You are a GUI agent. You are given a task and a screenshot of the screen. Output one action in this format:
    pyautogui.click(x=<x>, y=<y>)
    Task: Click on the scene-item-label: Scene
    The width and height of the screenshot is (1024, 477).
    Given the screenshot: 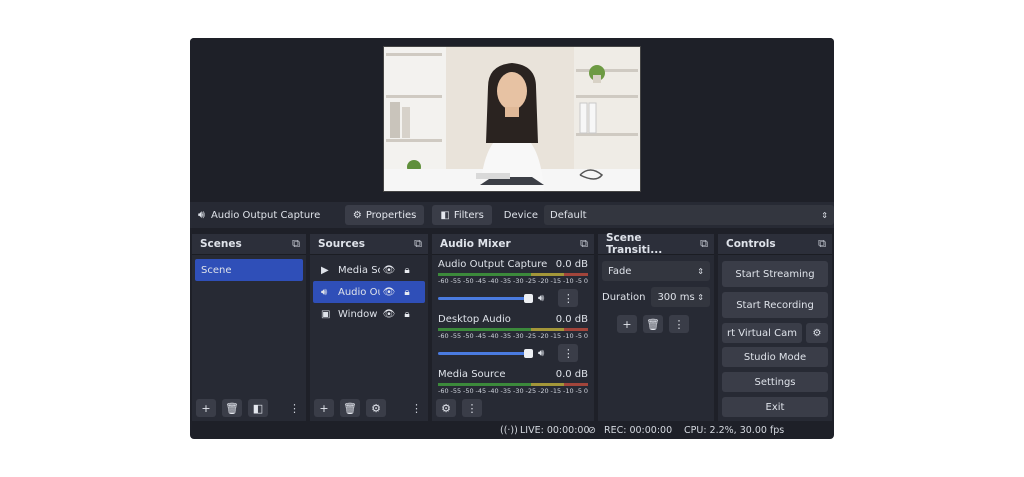 What is the action you would take?
    pyautogui.click(x=216, y=270)
    